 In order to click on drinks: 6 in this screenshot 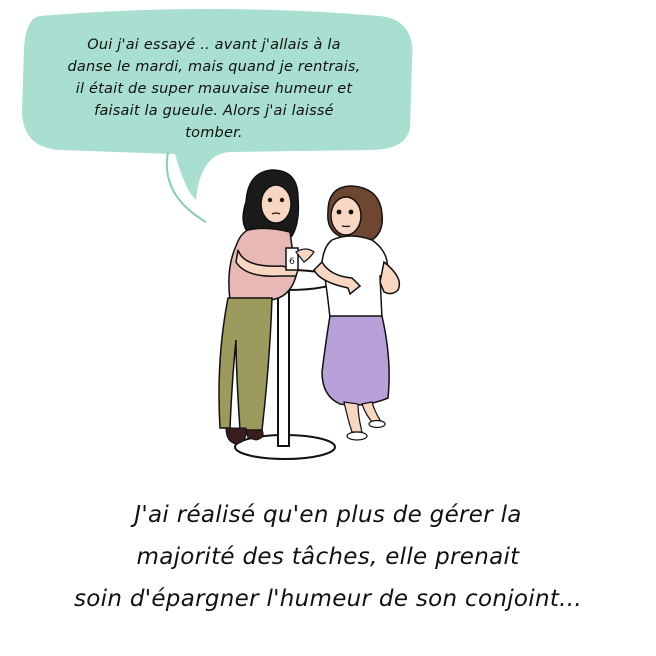, I will do `click(300, 259)`.